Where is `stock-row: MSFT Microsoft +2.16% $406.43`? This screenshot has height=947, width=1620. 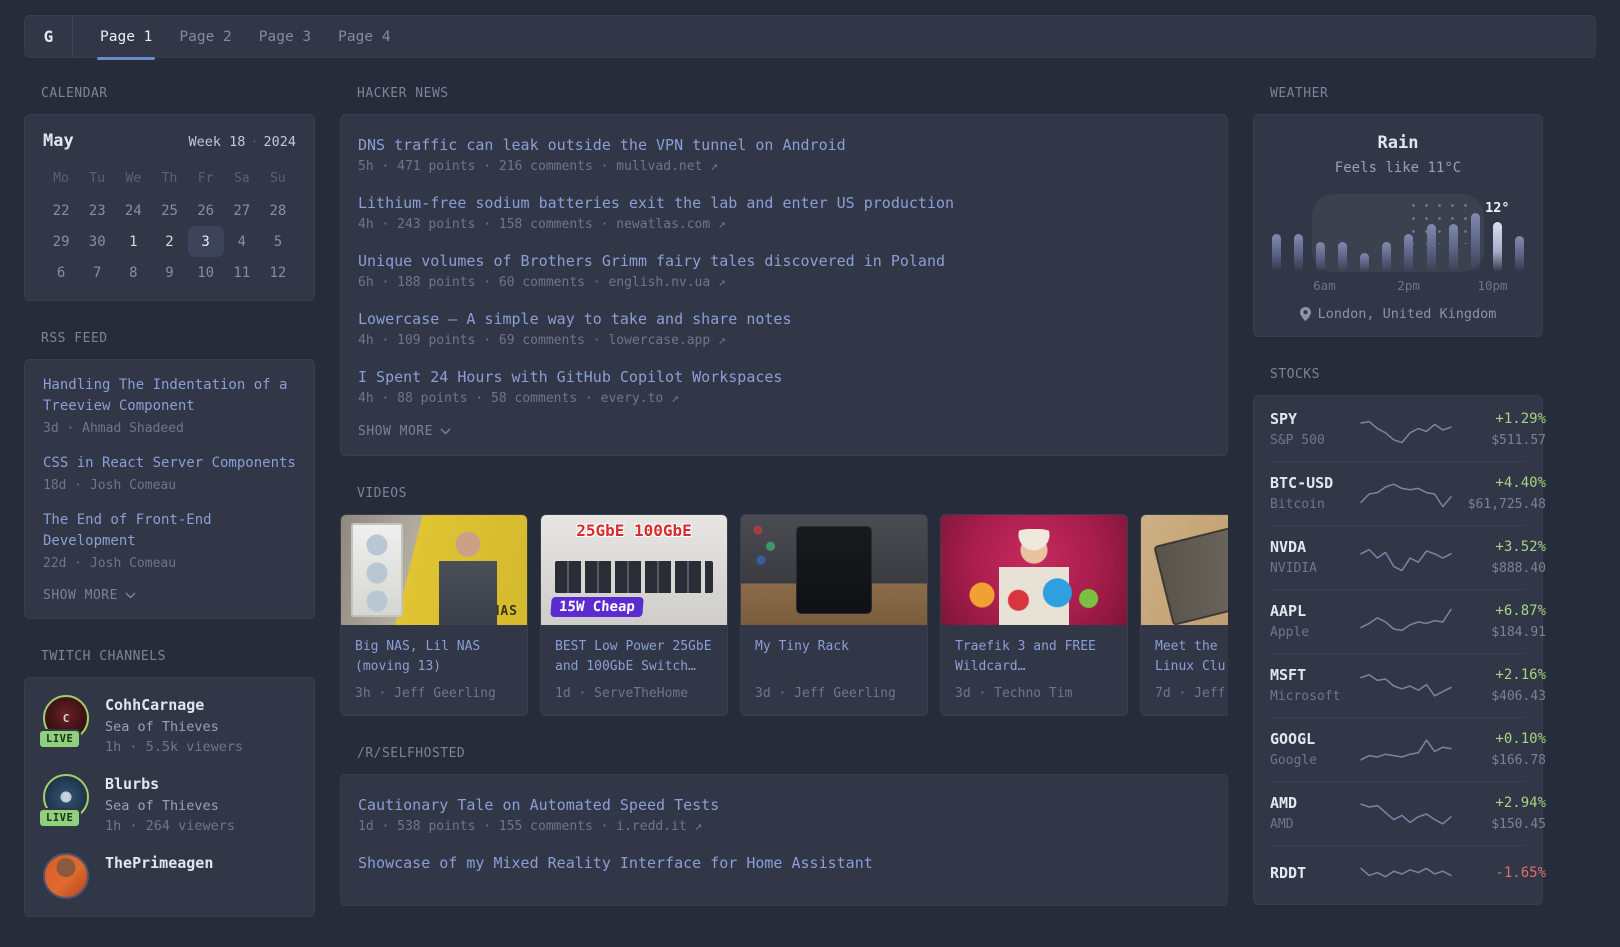
stock-row: MSFT Microsoft +2.16% $406.43 is located at coordinates (1408, 685).